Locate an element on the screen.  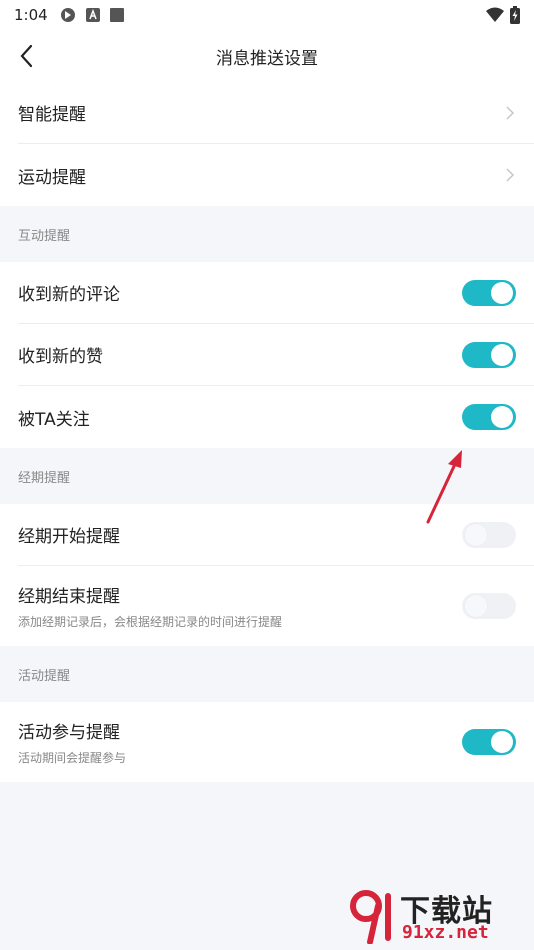
new-comment-toggle is located at coordinates (489, 292).